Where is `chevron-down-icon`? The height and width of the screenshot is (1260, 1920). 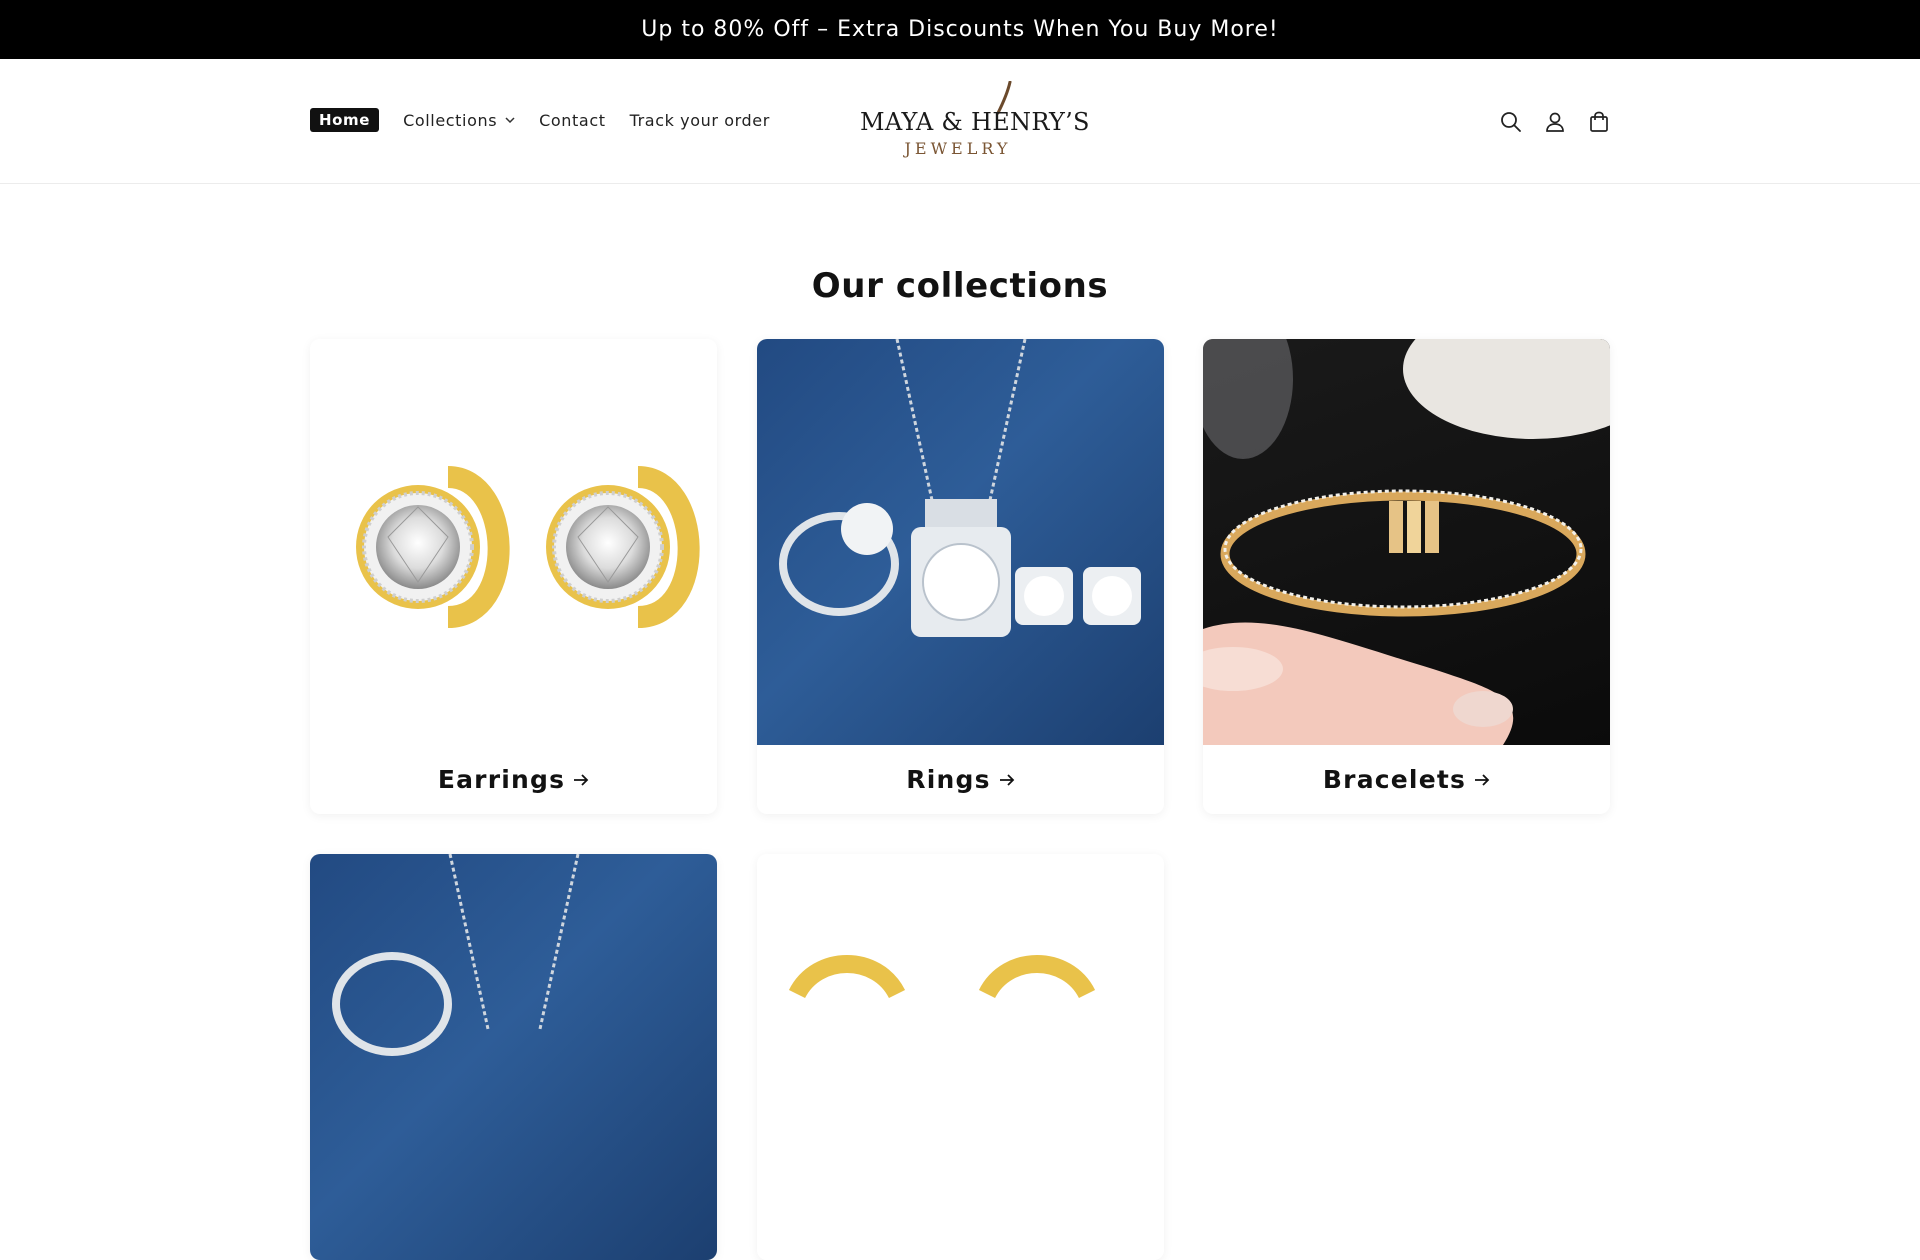 chevron-down-icon is located at coordinates (510, 120).